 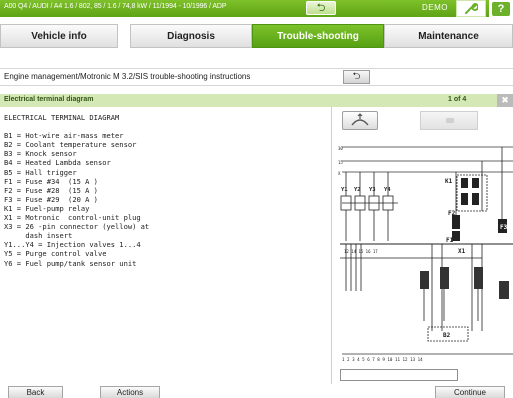 I want to click on legend-line: F2 = Fuse #28 (15 A ), so click(x=51, y=190).